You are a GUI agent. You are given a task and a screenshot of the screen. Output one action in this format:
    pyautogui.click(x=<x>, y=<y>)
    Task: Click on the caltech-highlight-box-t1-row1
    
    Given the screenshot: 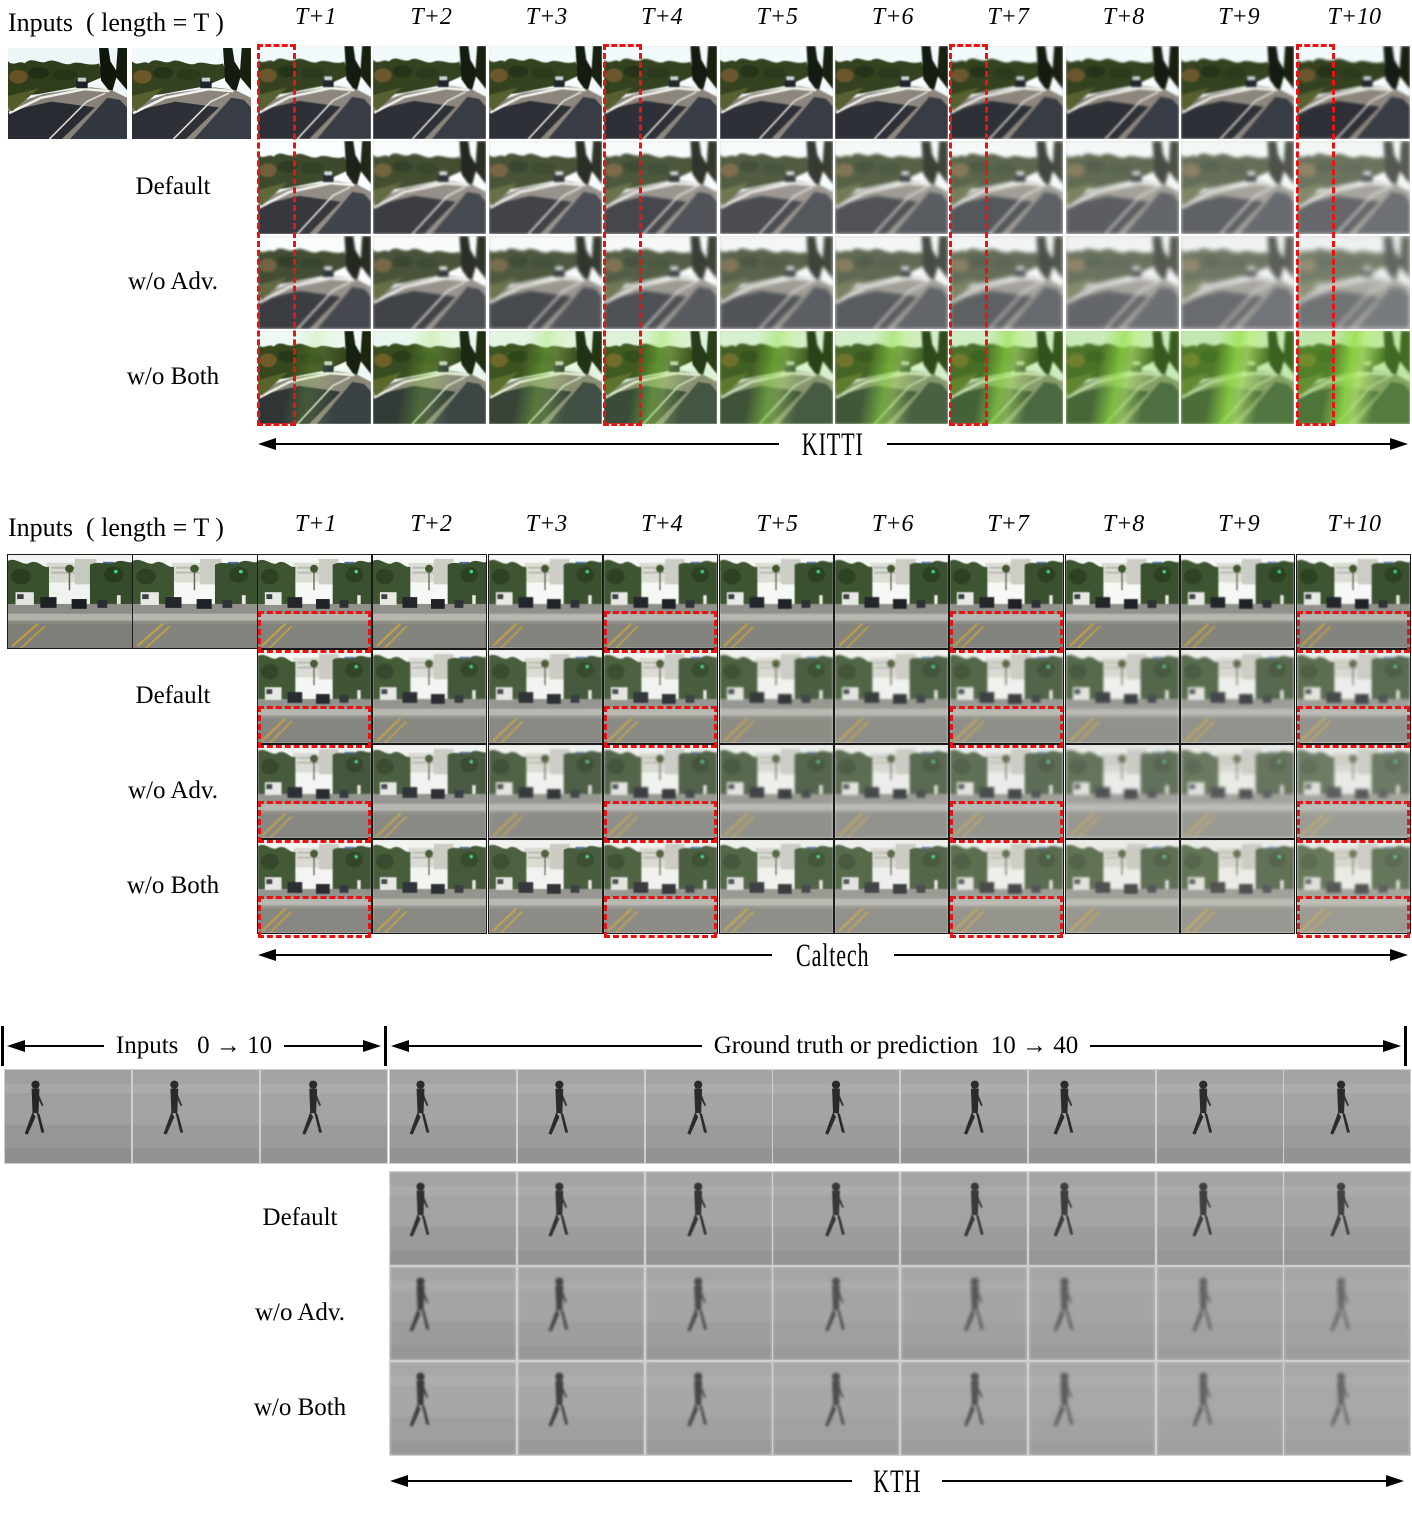 What is the action you would take?
    pyautogui.click(x=314, y=632)
    